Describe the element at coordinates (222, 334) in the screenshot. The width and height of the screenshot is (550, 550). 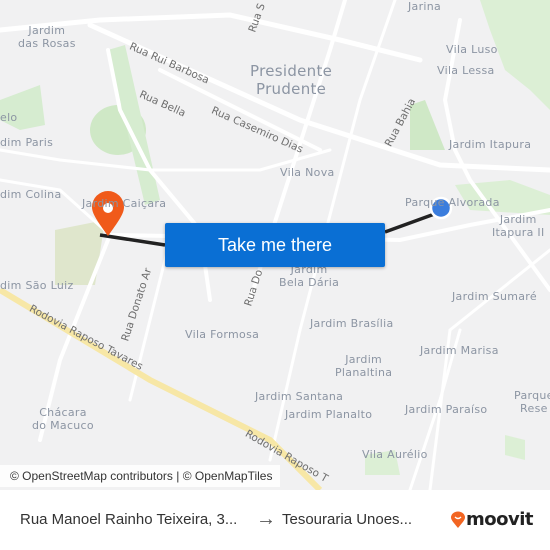
I see `label-vila-formosa: Vila Formosa` at that location.